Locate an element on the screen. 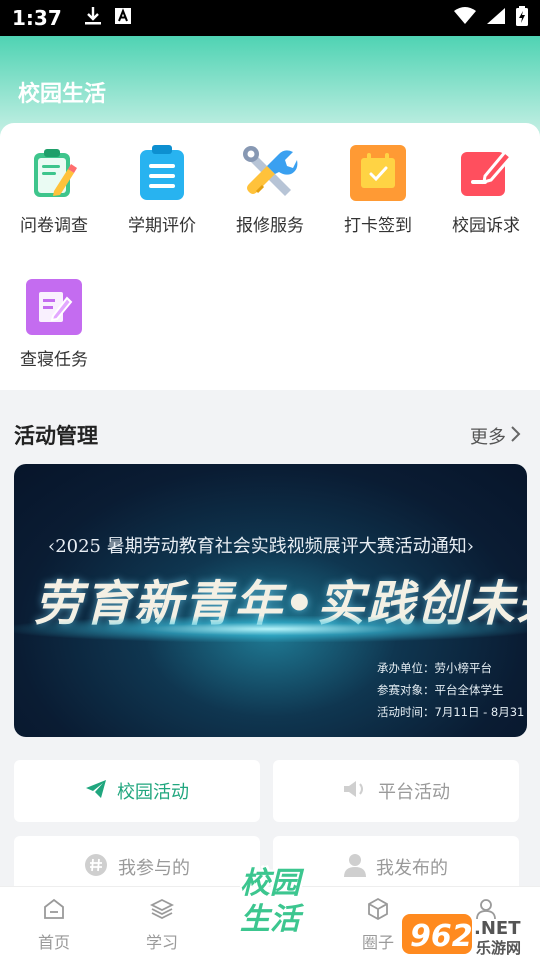 The height and width of the screenshot is (960, 540). paper-plane-icon is located at coordinates (96, 791).